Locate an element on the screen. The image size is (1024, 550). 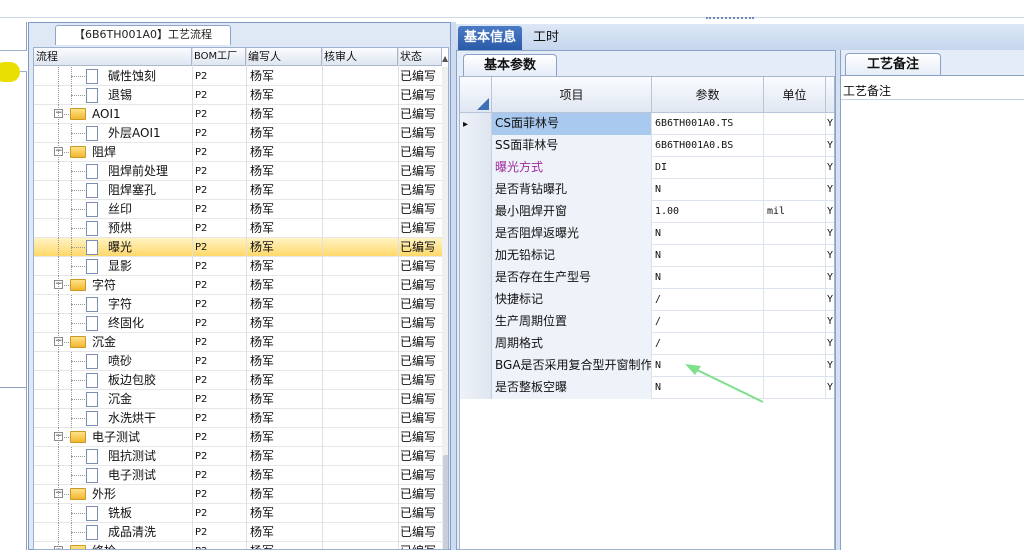
param-value-field: DI is located at coordinates (708, 168).